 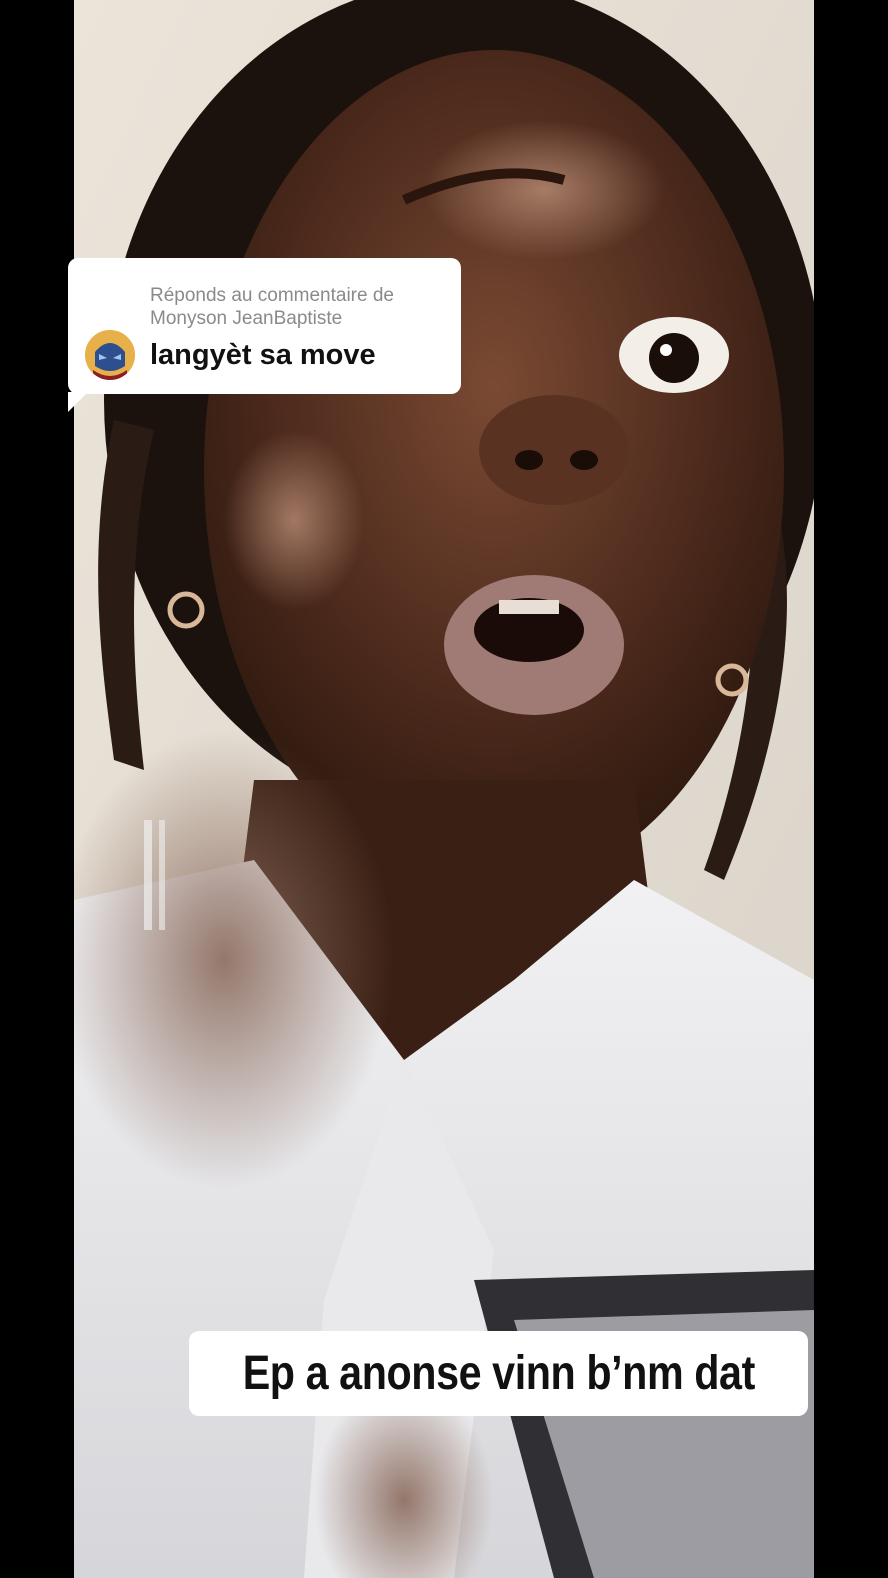 I want to click on caption-box: Ep a anonse vinn b’nm dat, so click(x=498, y=1373).